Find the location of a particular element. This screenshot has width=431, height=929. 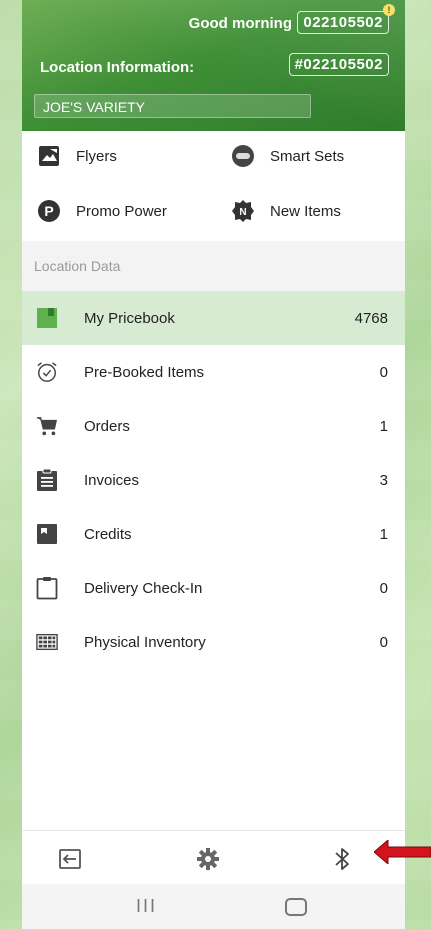

menu-item-label: Orders is located at coordinates (107, 426).